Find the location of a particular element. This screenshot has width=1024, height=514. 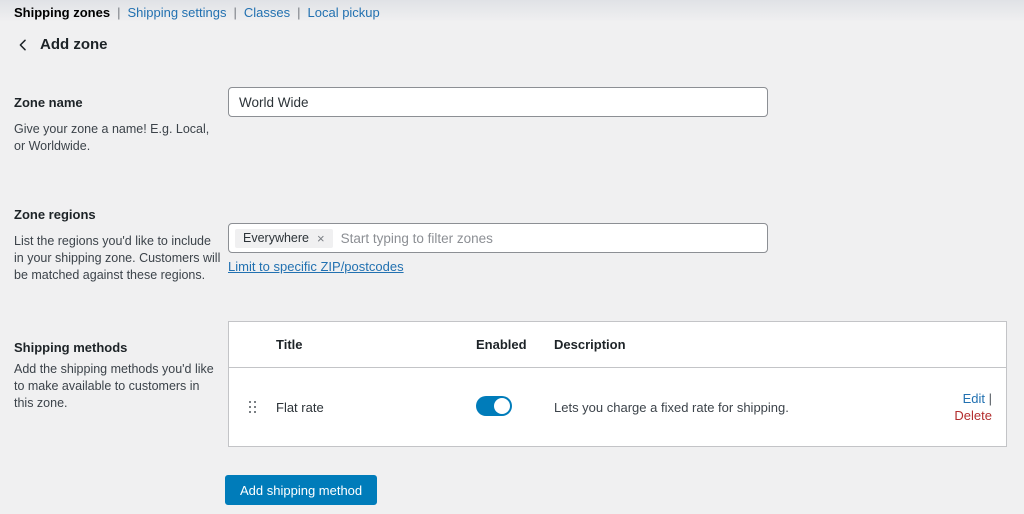

table-header-row: Title Enabled Description is located at coordinates (617, 345).